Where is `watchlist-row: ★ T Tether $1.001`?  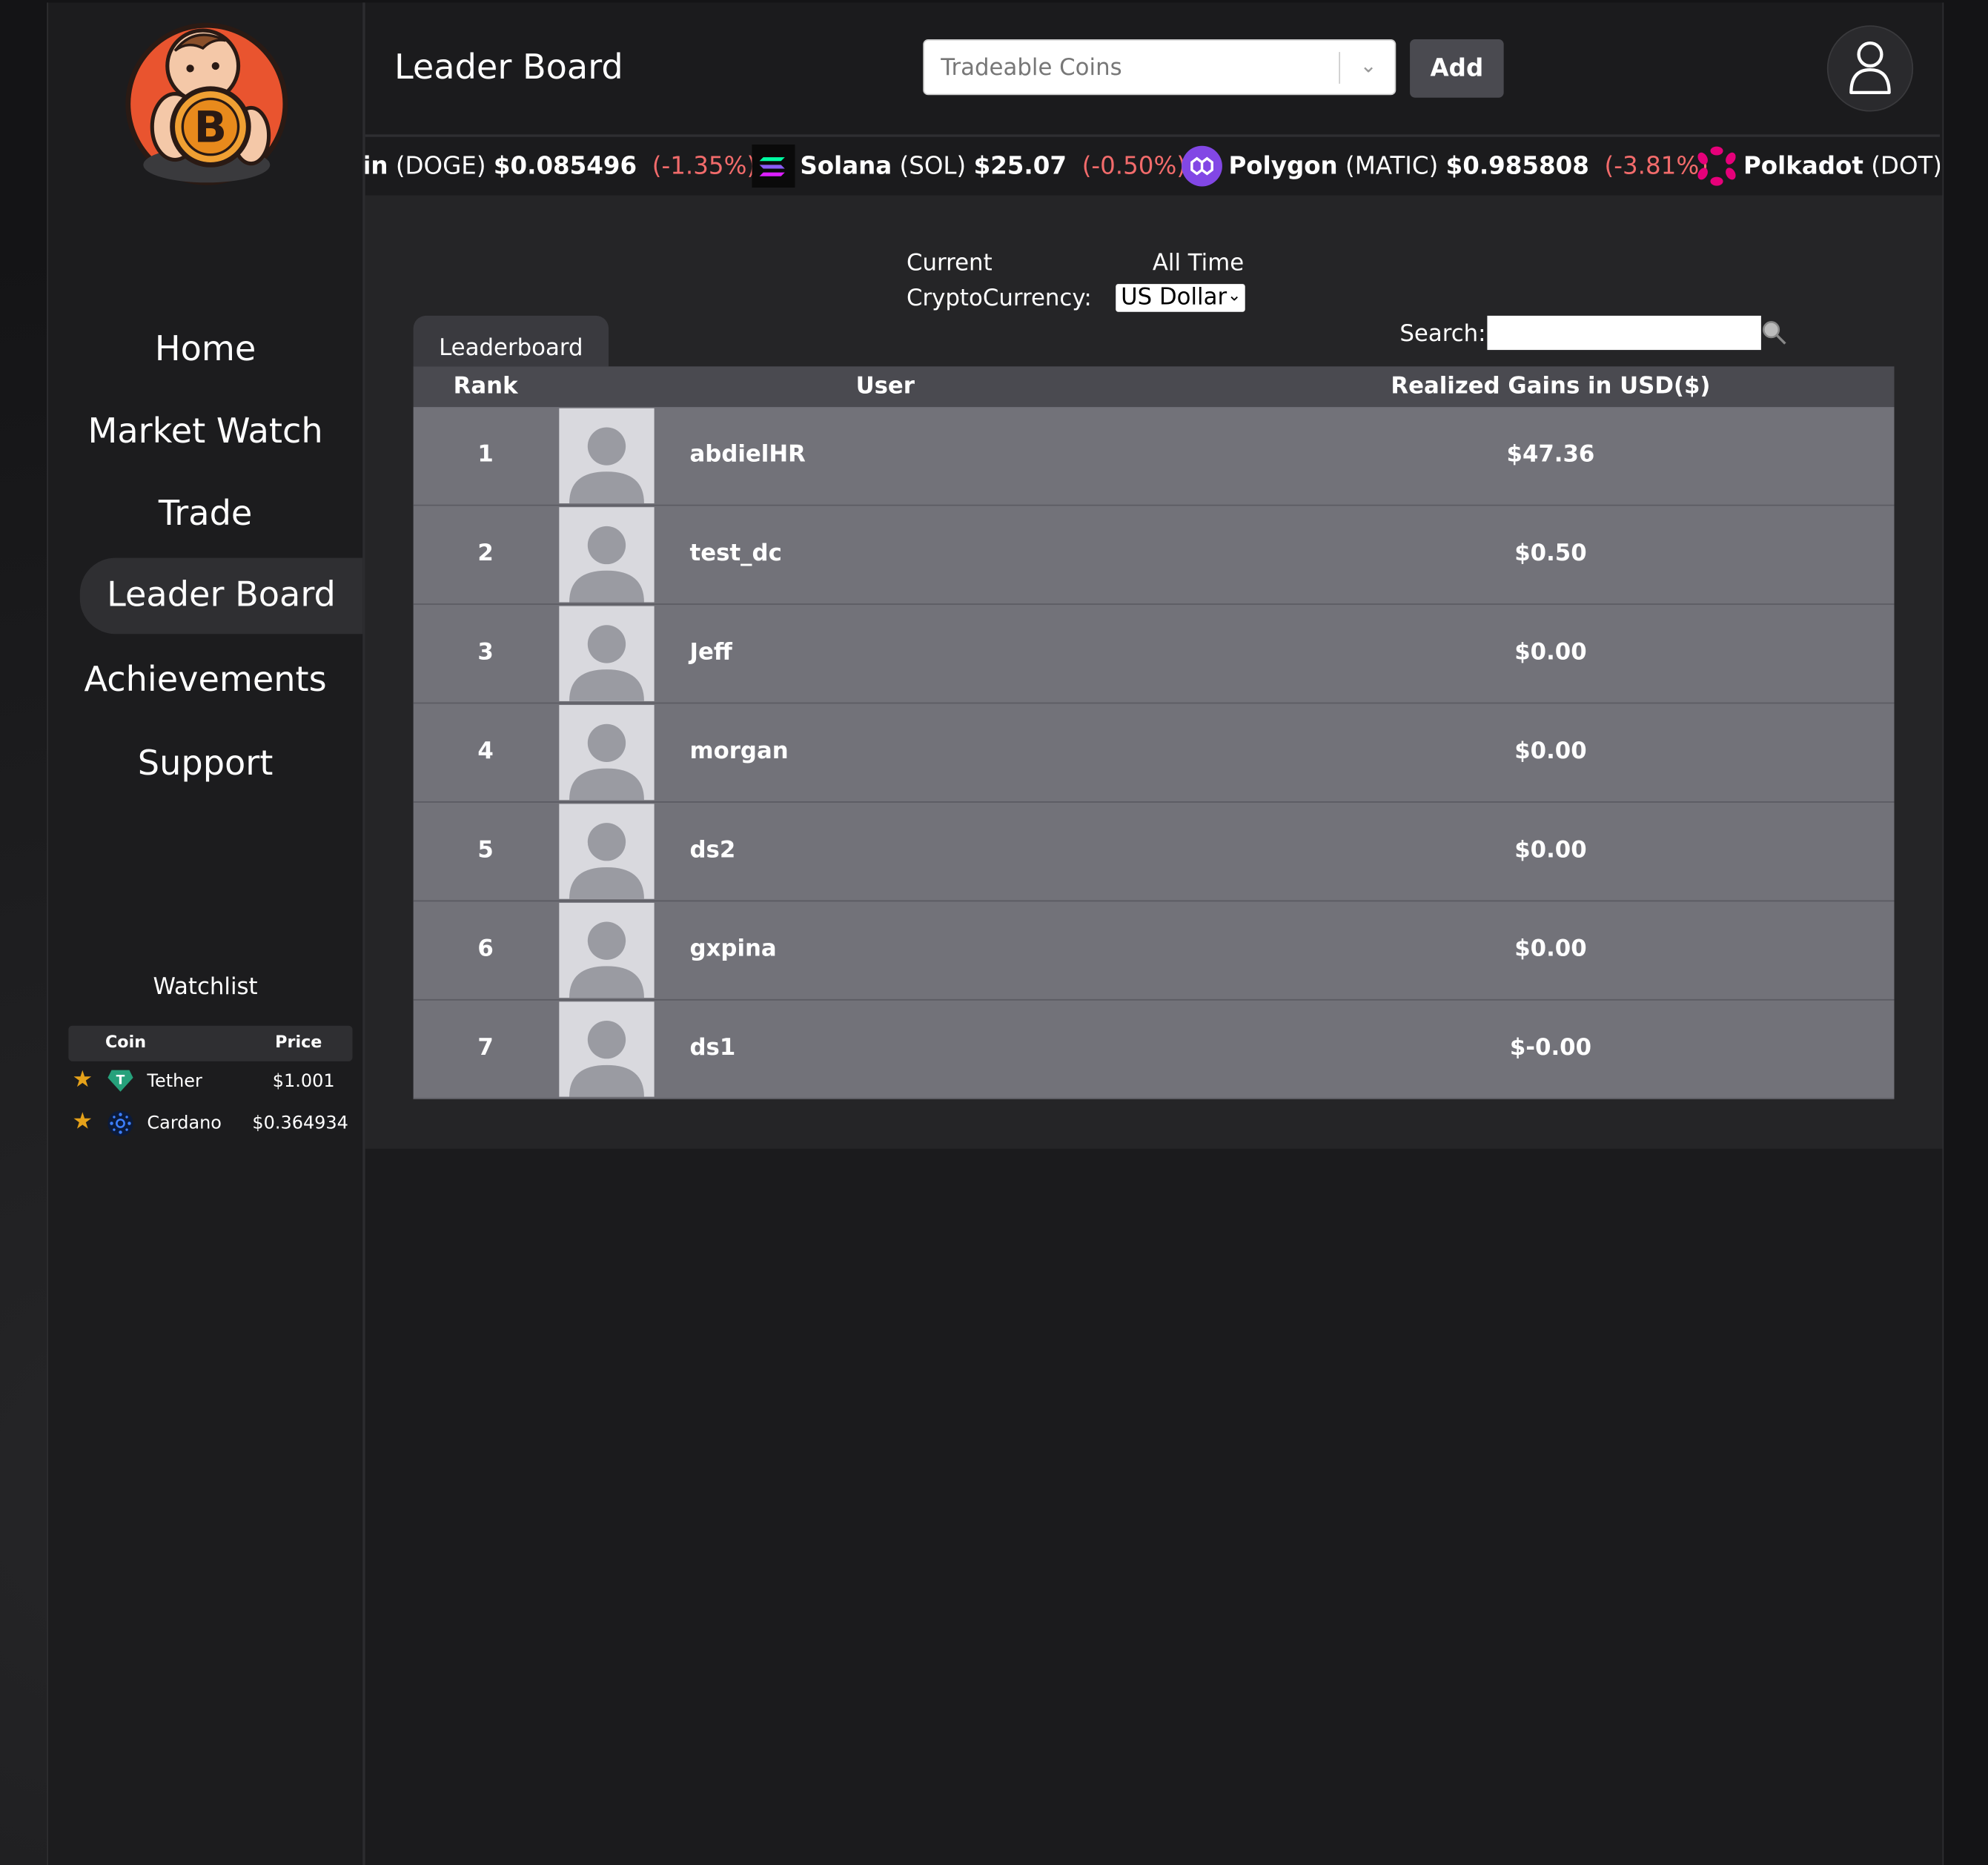
watchlist-row: ★ T Tether $1.001 is located at coordinates (210, 1082).